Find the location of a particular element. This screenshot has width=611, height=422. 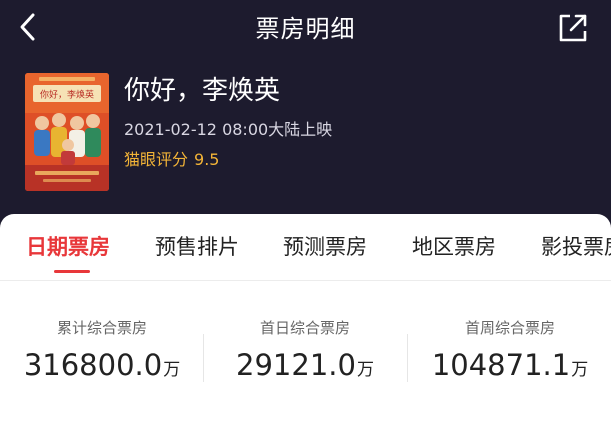

page-title: 票房明细 is located at coordinates (305, 29).